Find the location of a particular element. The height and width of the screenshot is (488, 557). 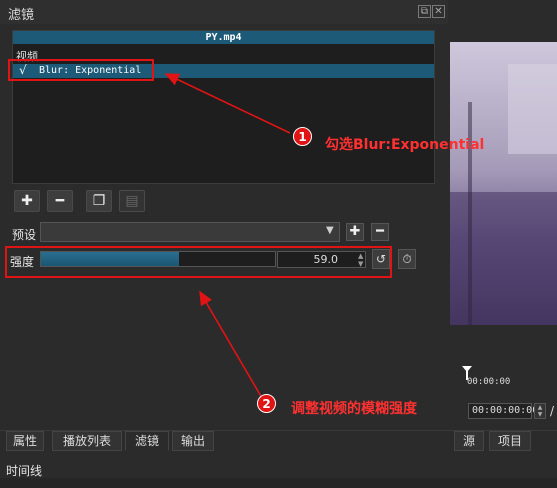

time-ruler-label: 00:00:00 is located at coordinates (489, 382).